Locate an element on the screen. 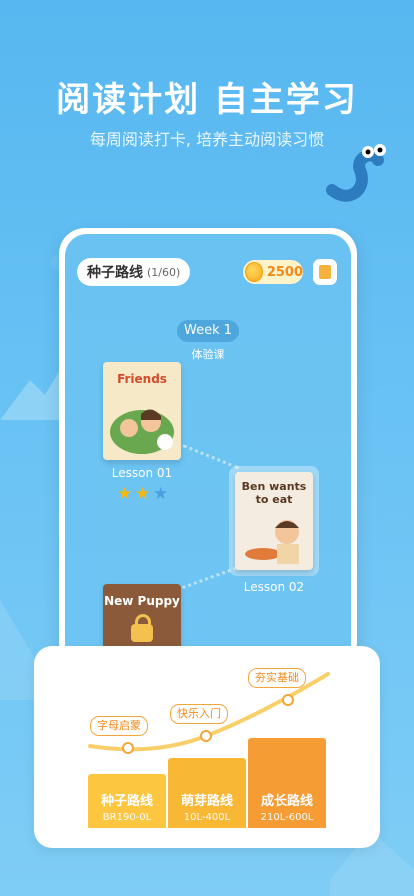 The width and height of the screenshot is (414, 896). level-name: 萌芽路线 is located at coordinates (206, 801).